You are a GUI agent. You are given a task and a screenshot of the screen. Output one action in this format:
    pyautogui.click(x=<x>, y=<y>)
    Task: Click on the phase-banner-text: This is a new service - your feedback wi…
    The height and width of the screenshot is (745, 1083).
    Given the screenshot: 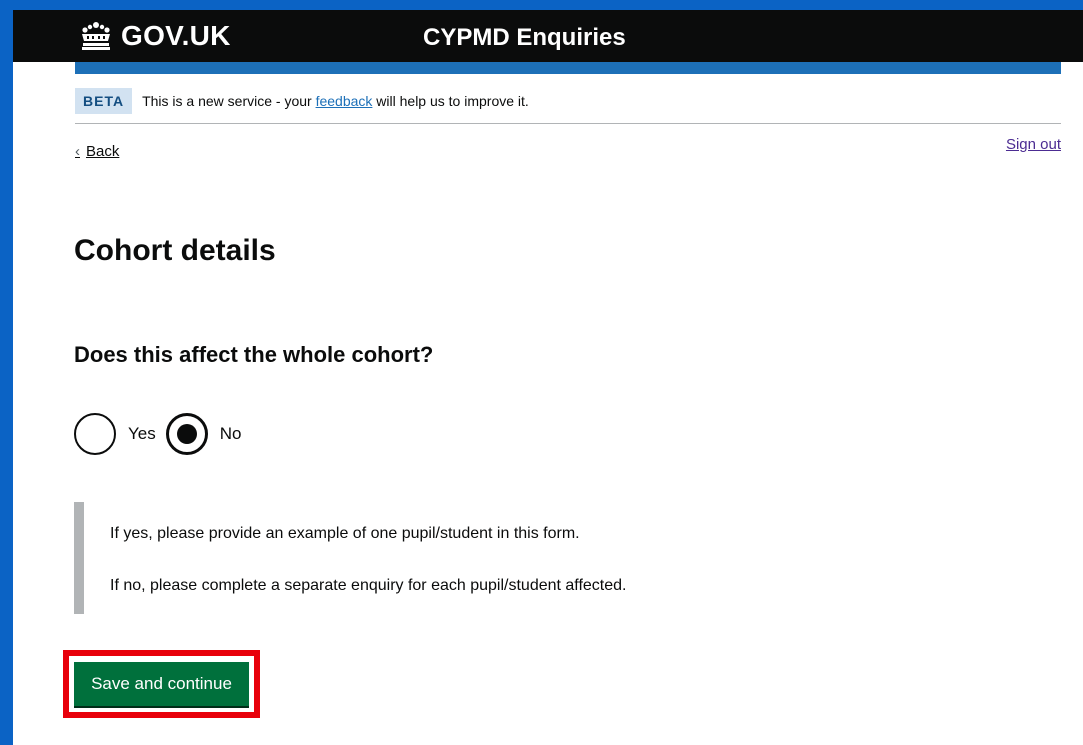 What is the action you would take?
    pyautogui.click(x=335, y=101)
    